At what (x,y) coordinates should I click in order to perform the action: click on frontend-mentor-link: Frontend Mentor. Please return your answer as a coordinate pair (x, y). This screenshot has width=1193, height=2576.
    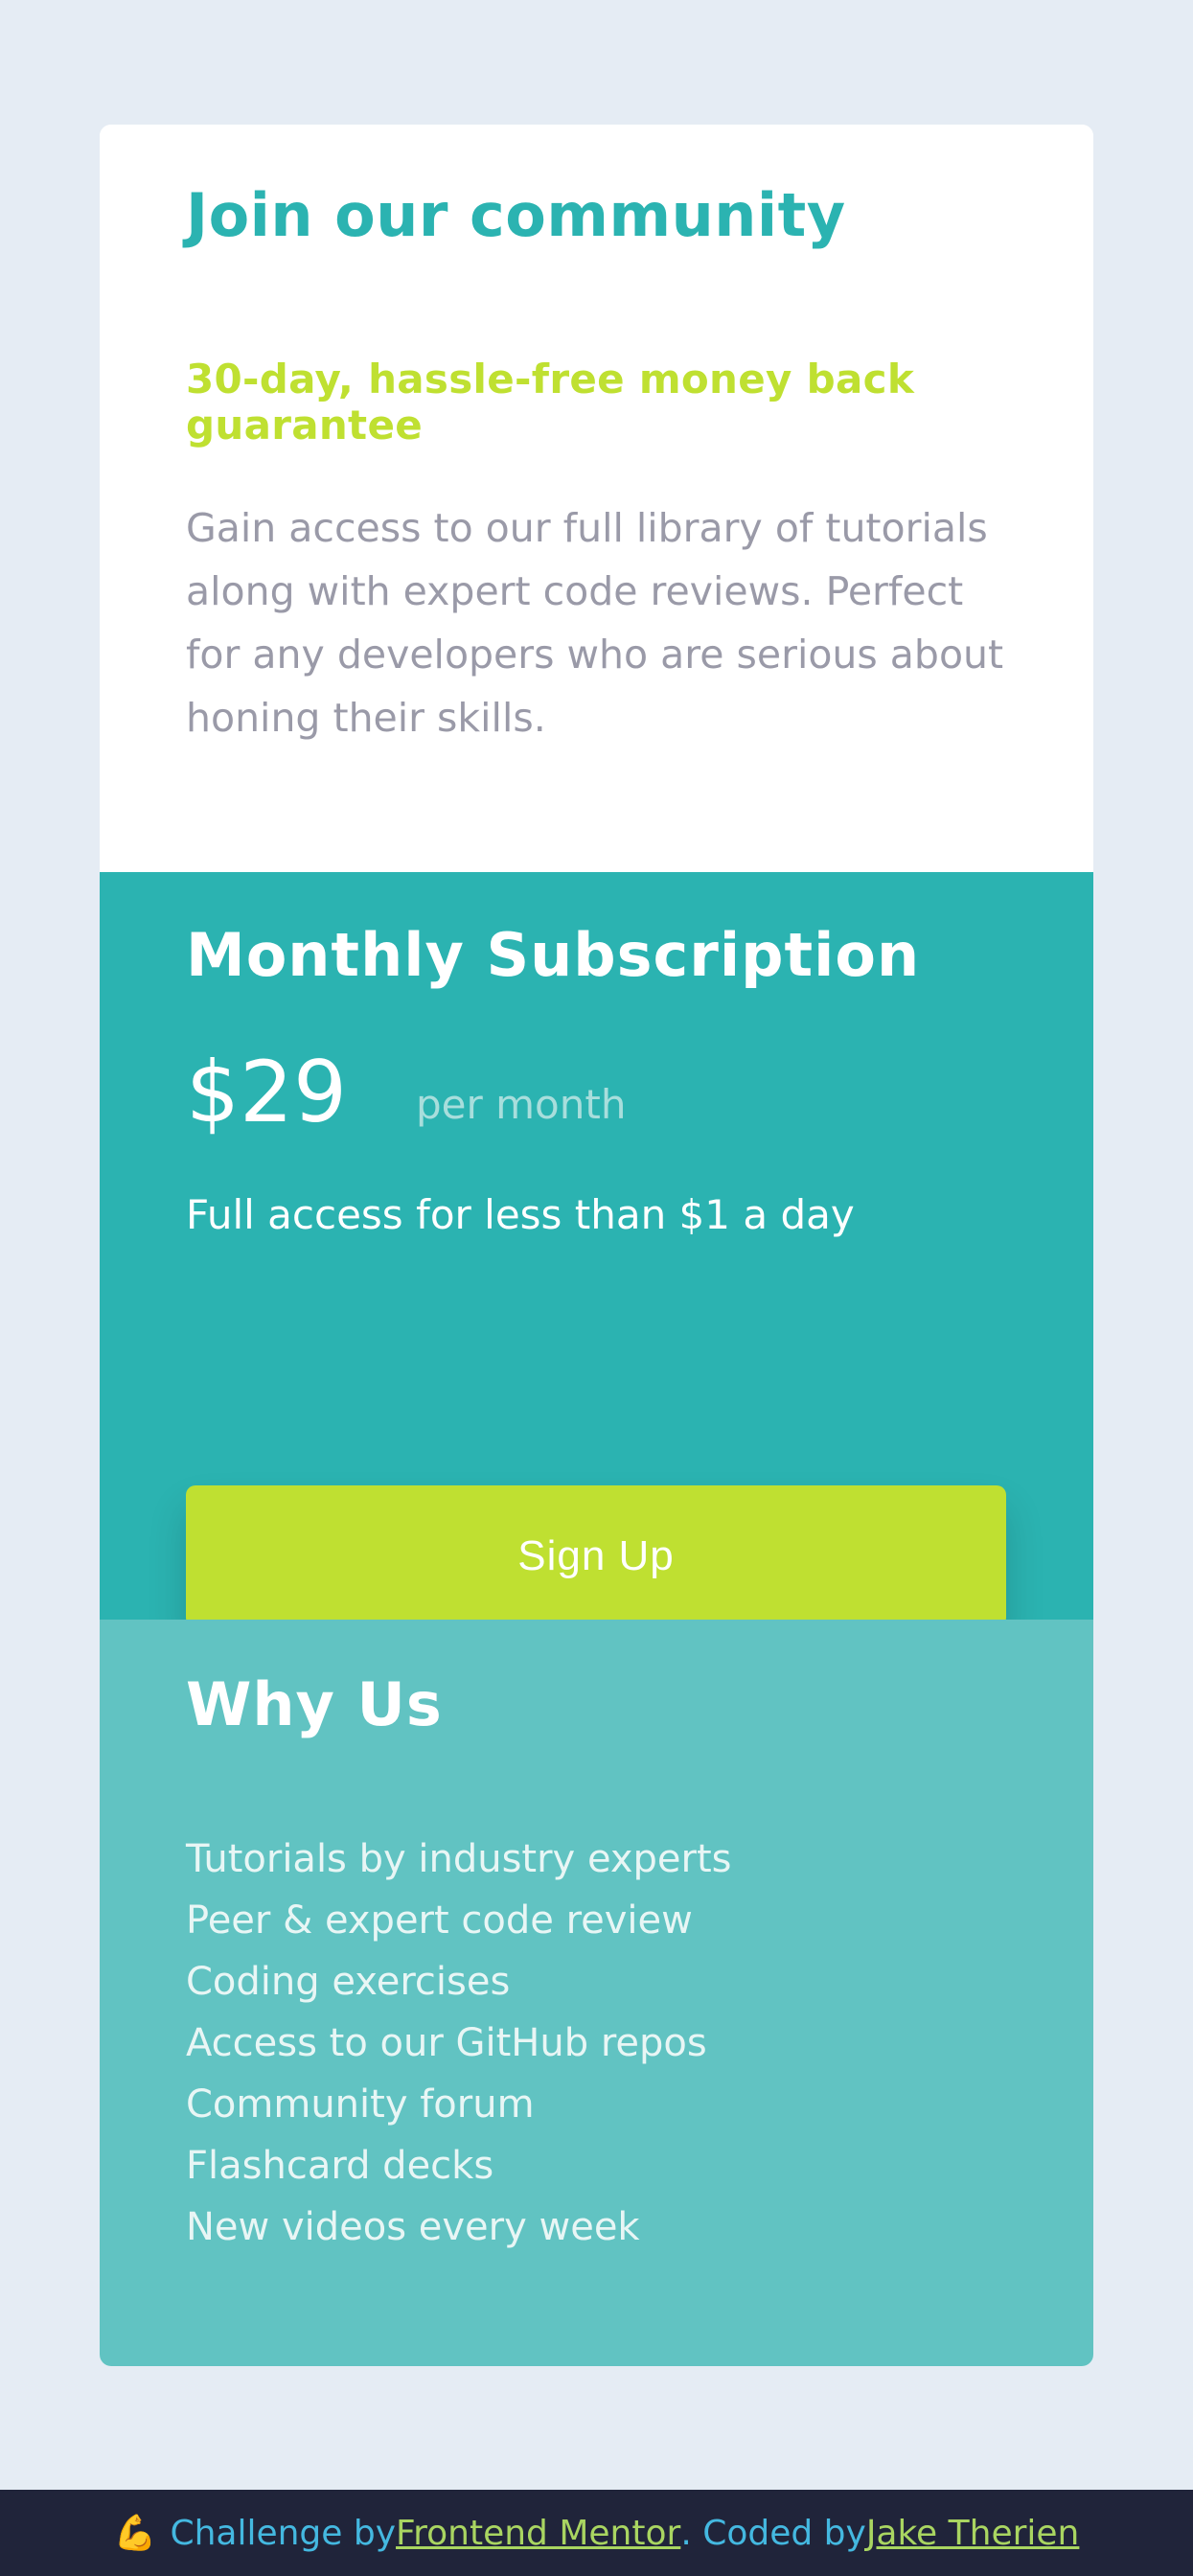
    Looking at the image, I should click on (538, 2533).